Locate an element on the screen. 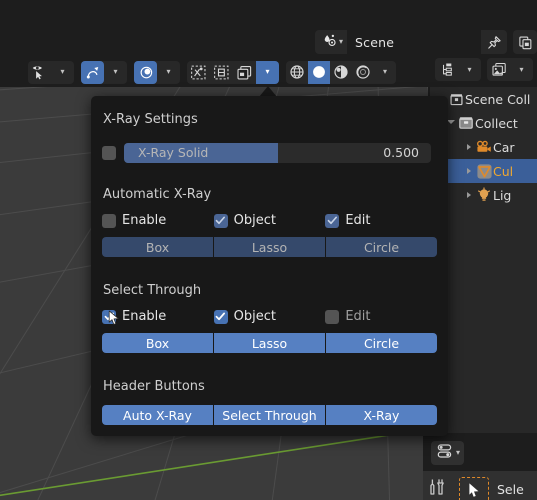 Image resolution: width=537 pixels, height=500 pixels. scene-name-field: Scene is located at coordinates (414, 42).